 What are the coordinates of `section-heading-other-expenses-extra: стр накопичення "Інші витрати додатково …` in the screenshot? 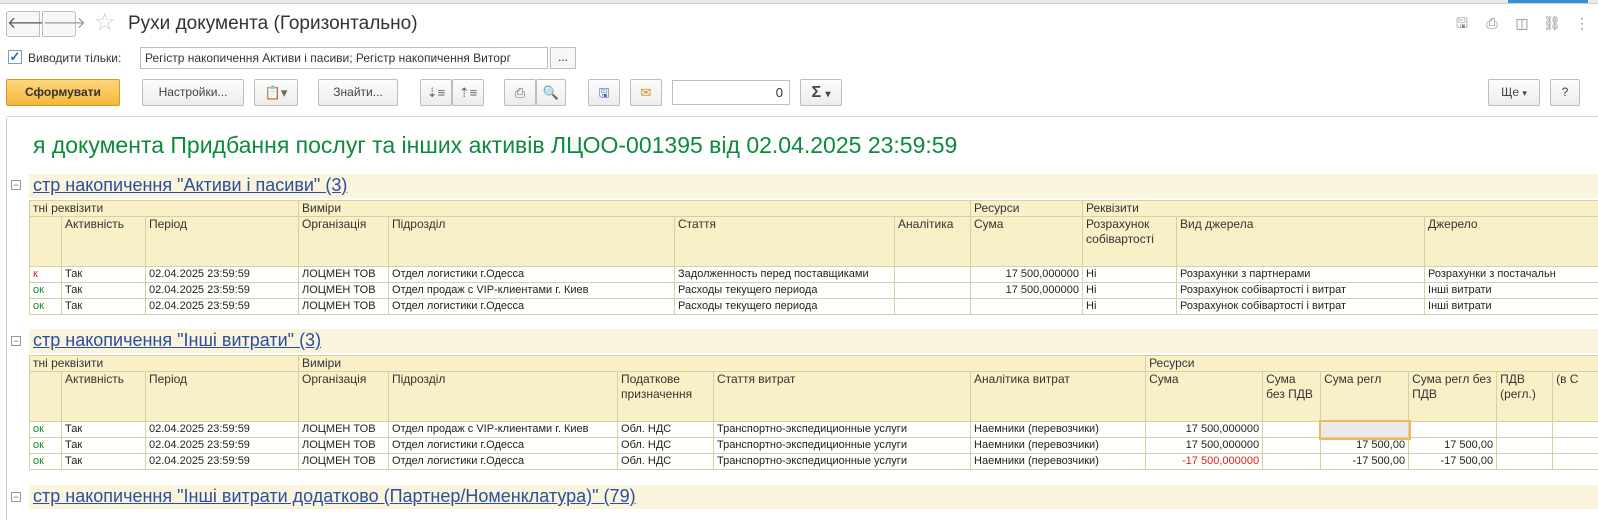 It's located at (334, 496).